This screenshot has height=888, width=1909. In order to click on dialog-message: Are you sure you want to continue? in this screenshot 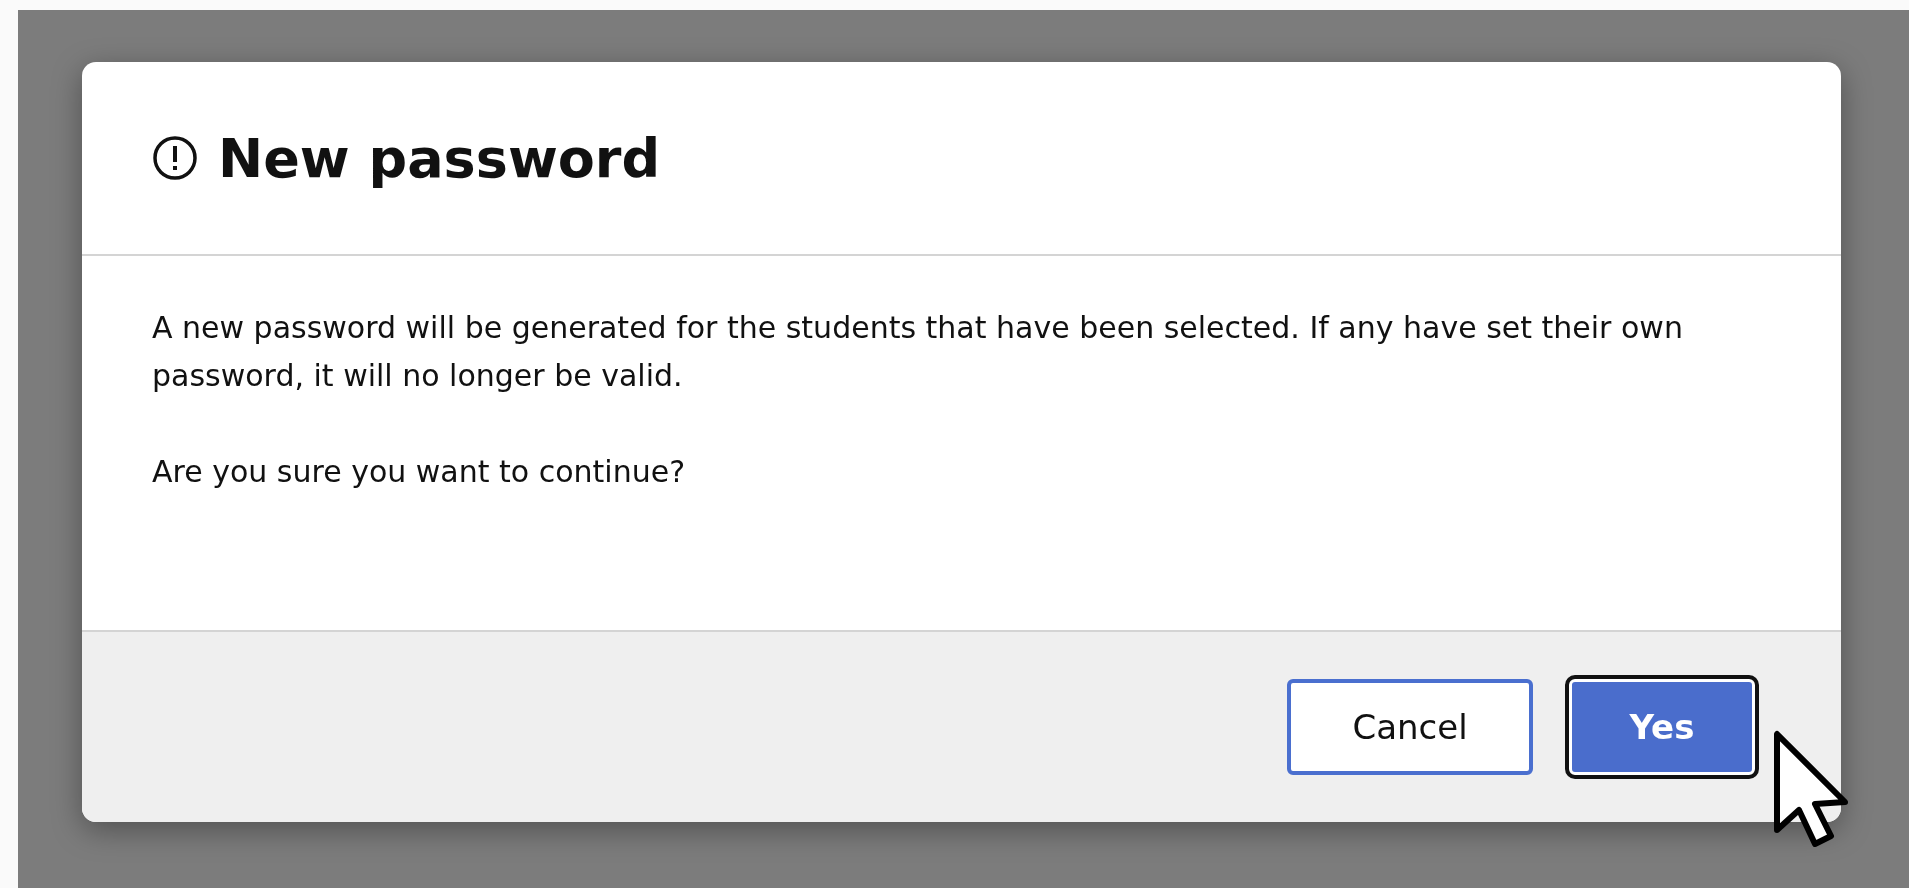, I will do `click(419, 472)`.